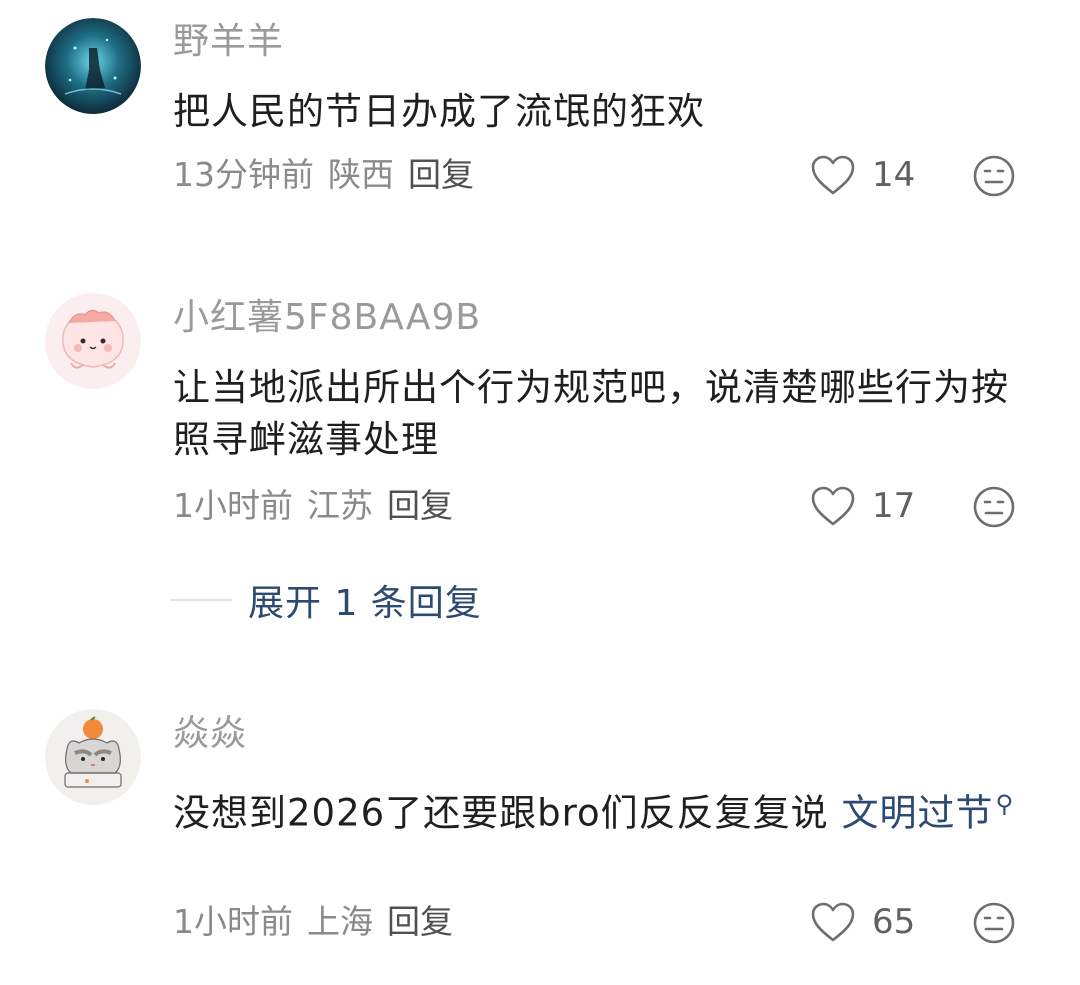 The width and height of the screenshot is (1080, 985). I want to click on comment-time: 13分钟前, so click(243, 174).